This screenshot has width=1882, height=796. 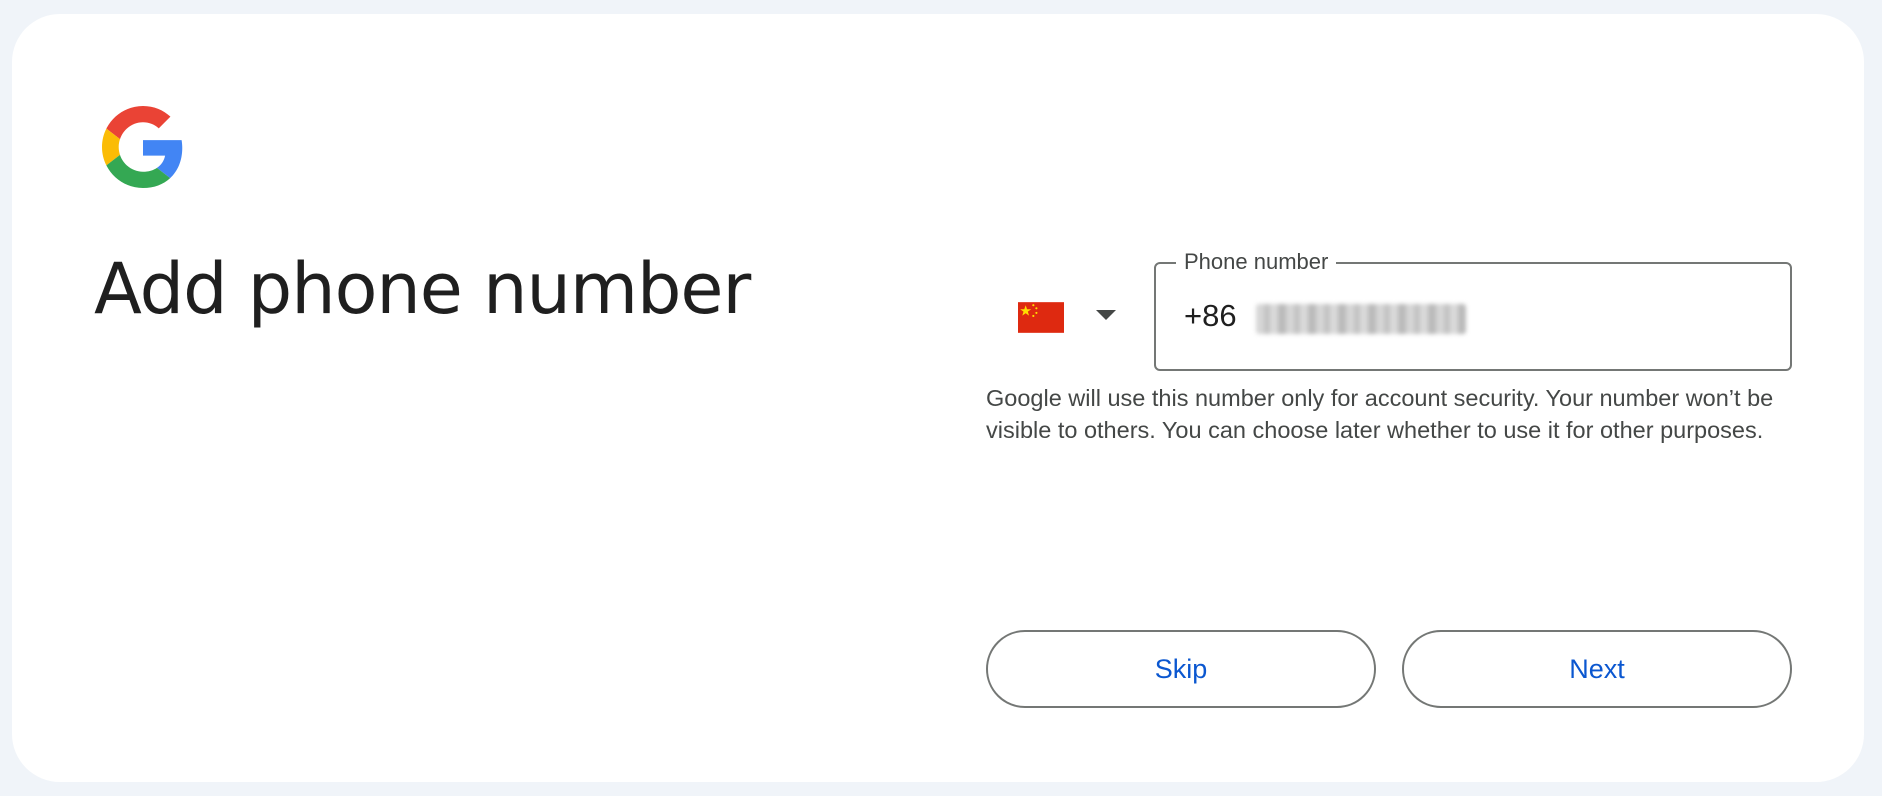 What do you see at coordinates (1106, 315) in the screenshot?
I see `caret-down-icon` at bounding box center [1106, 315].